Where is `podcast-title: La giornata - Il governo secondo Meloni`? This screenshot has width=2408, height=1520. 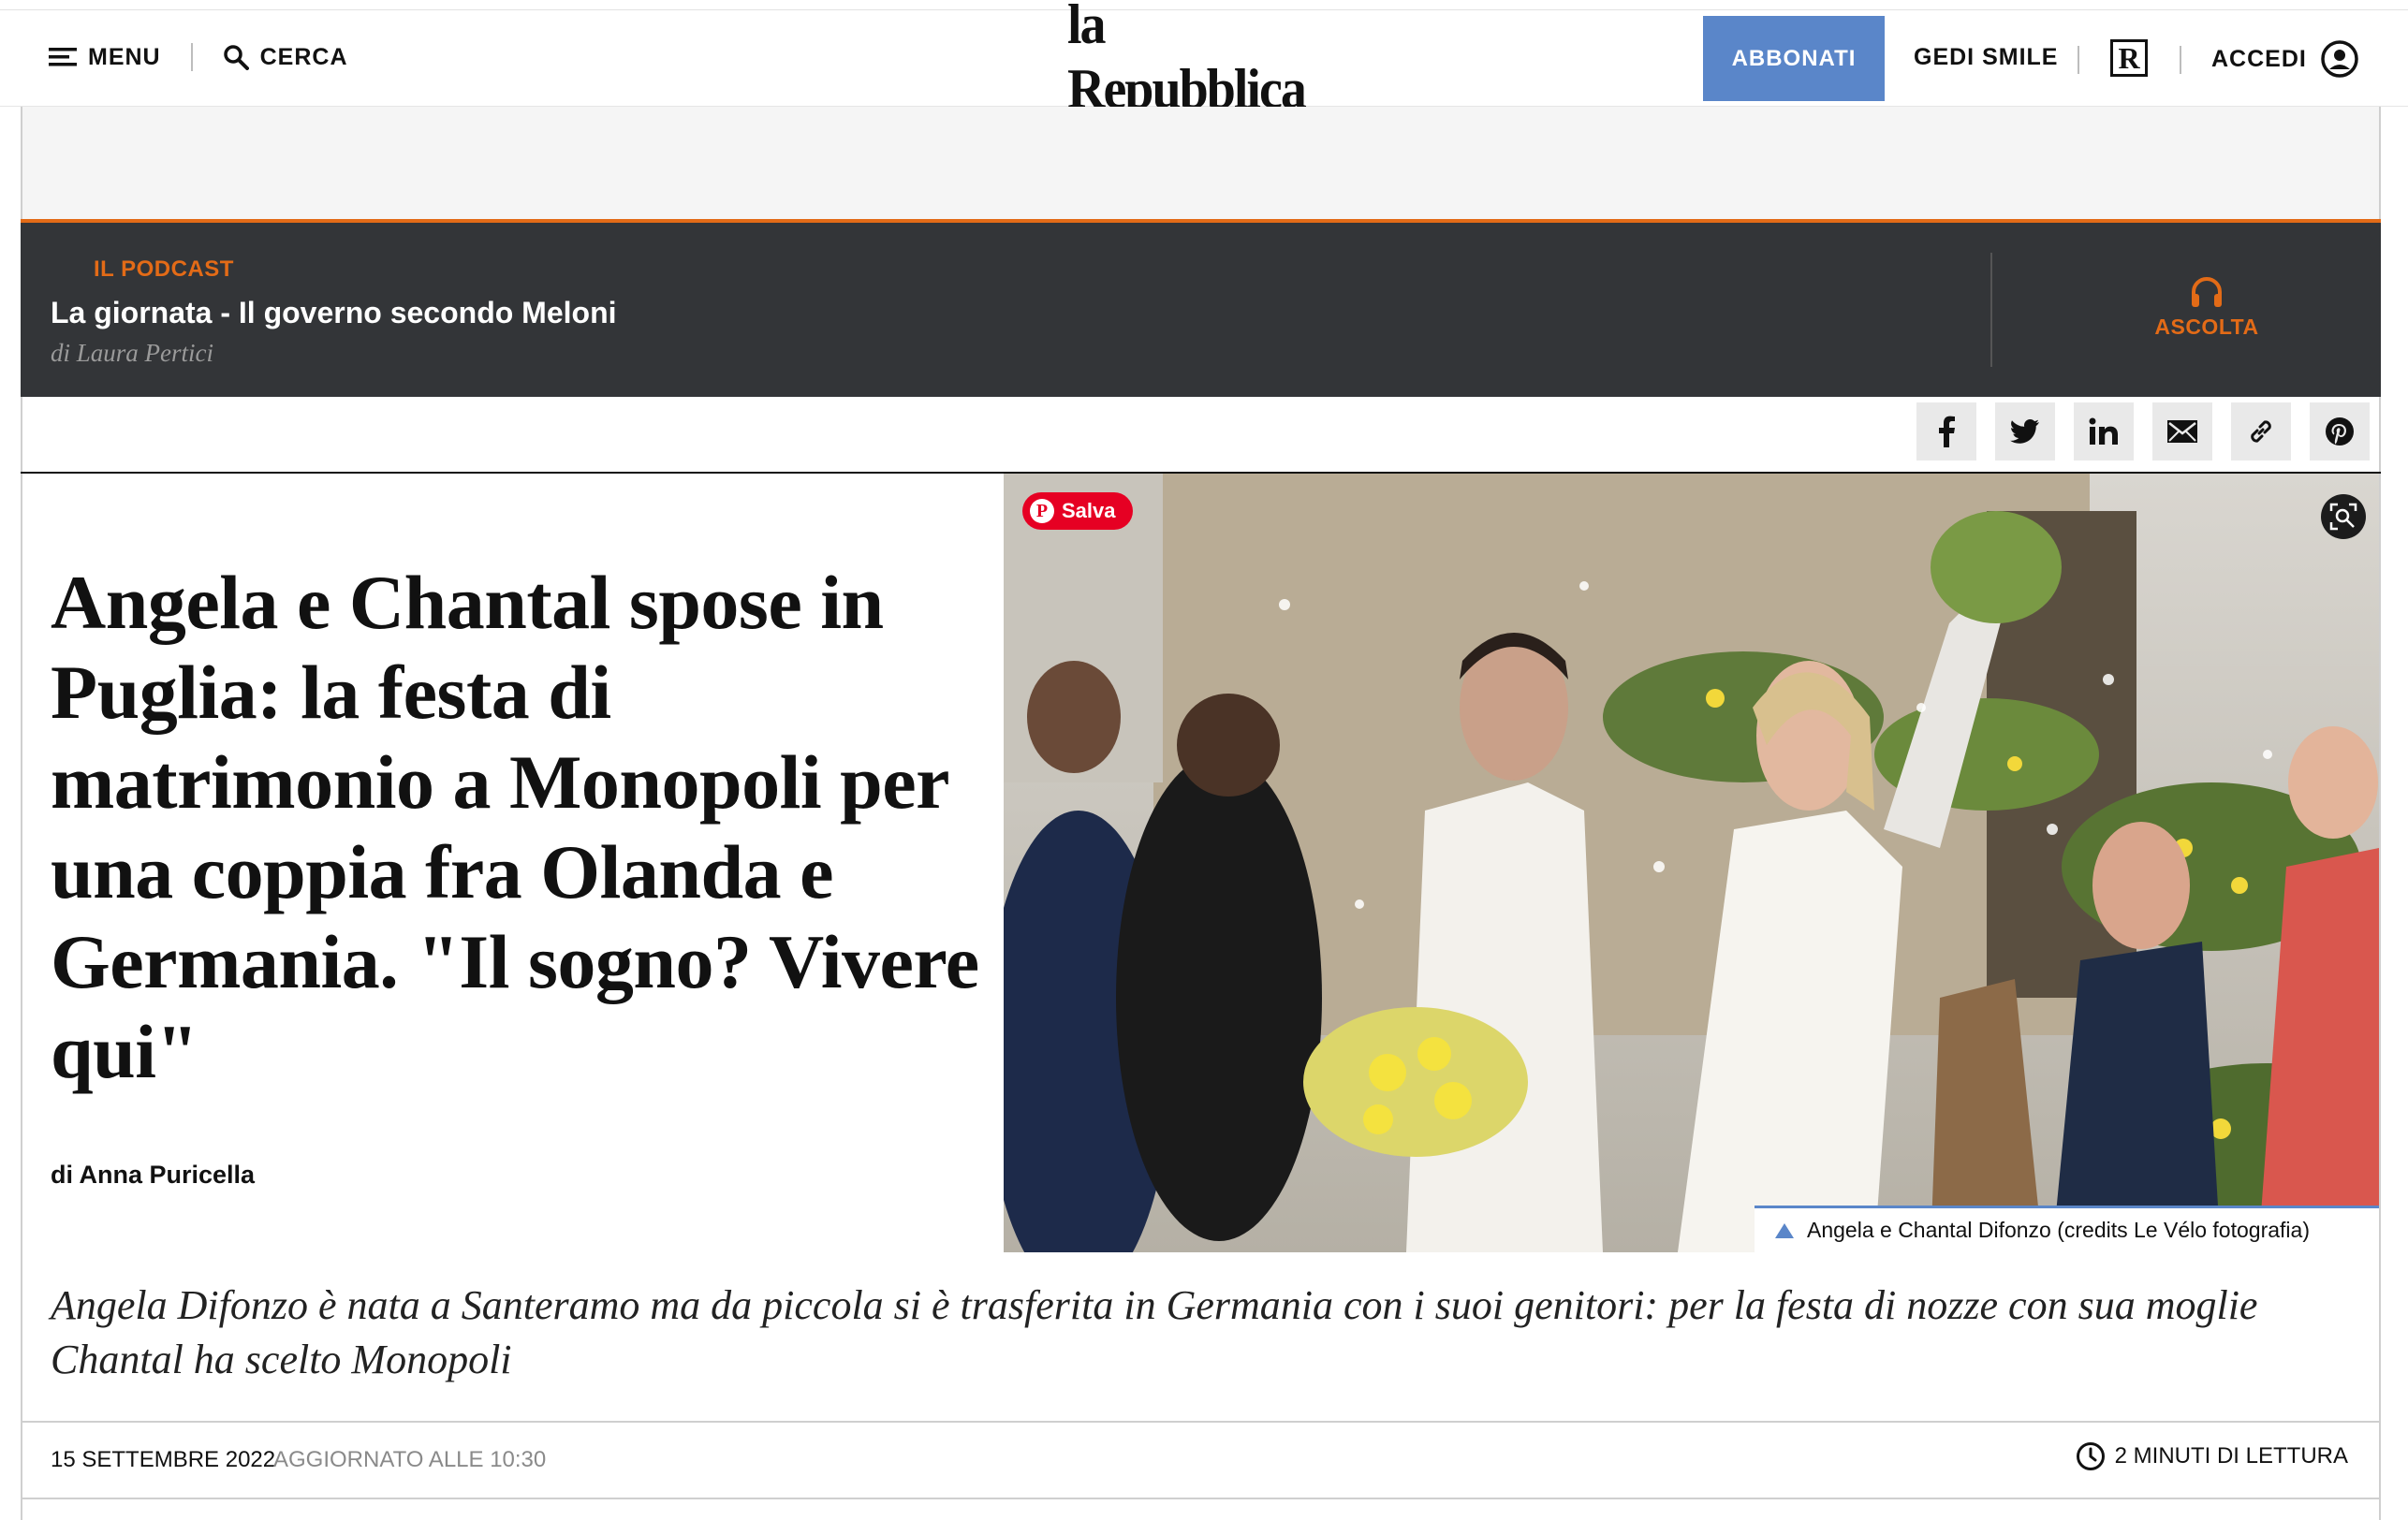
podcast-title: La giornata - Il governo secondo Meloni is located at coordinates (334, 313).